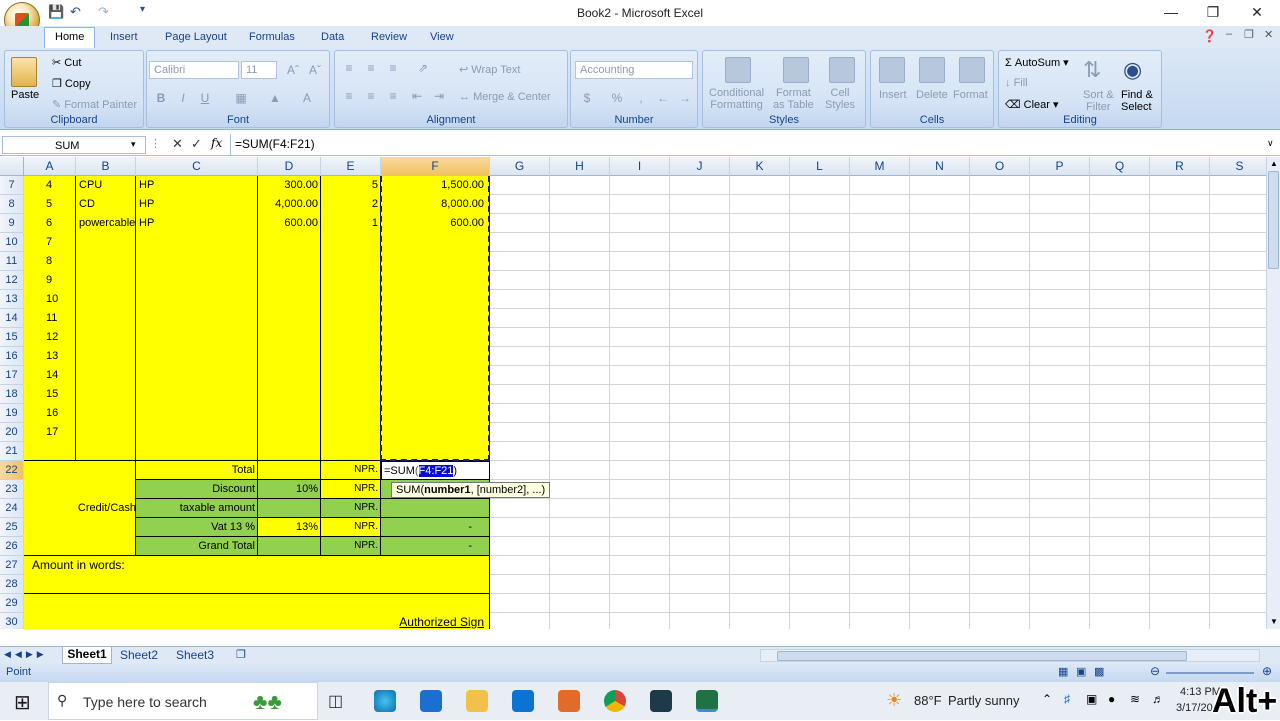 Image resolution: width=1280 pixels, height=721 pixels. What do you see at coordinates (1267, 671) in the screenshot?
I see `zoom-in-icon: ⊕` at bounding box center [1267, 671].